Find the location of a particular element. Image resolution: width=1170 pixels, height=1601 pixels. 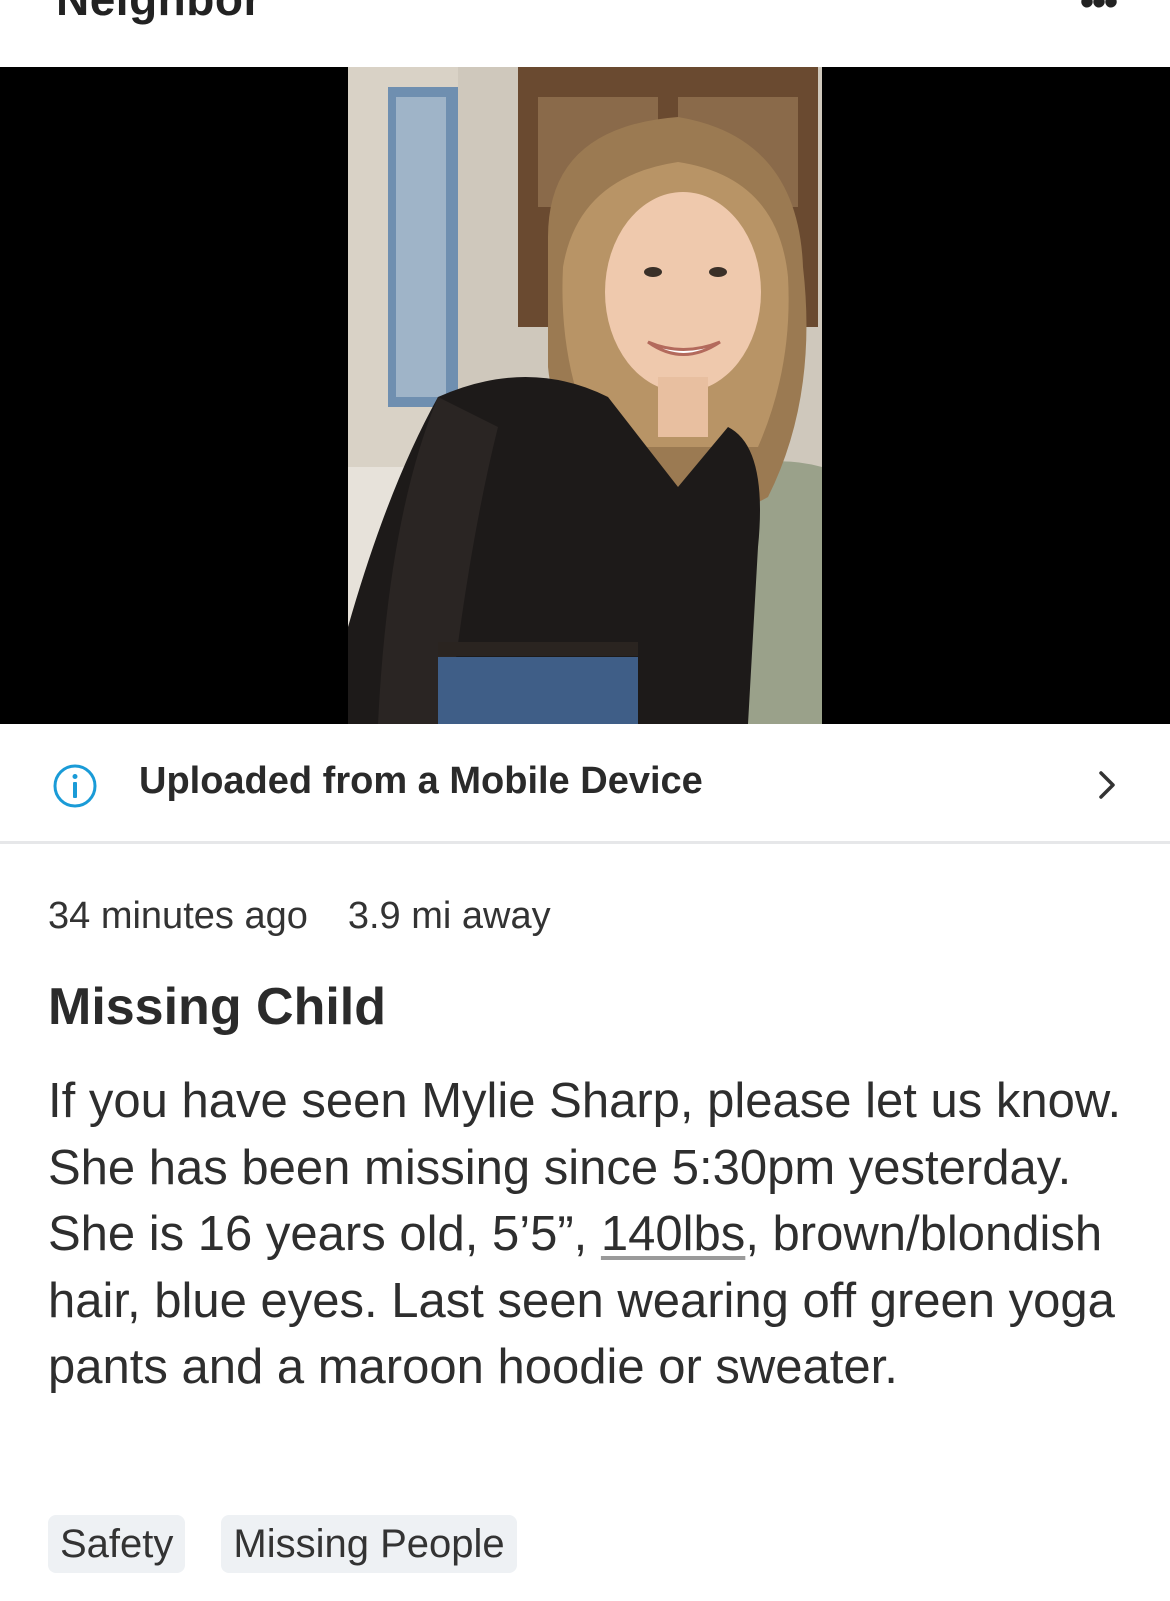

chevron-right-icon is located at coordinates (1107, 785).